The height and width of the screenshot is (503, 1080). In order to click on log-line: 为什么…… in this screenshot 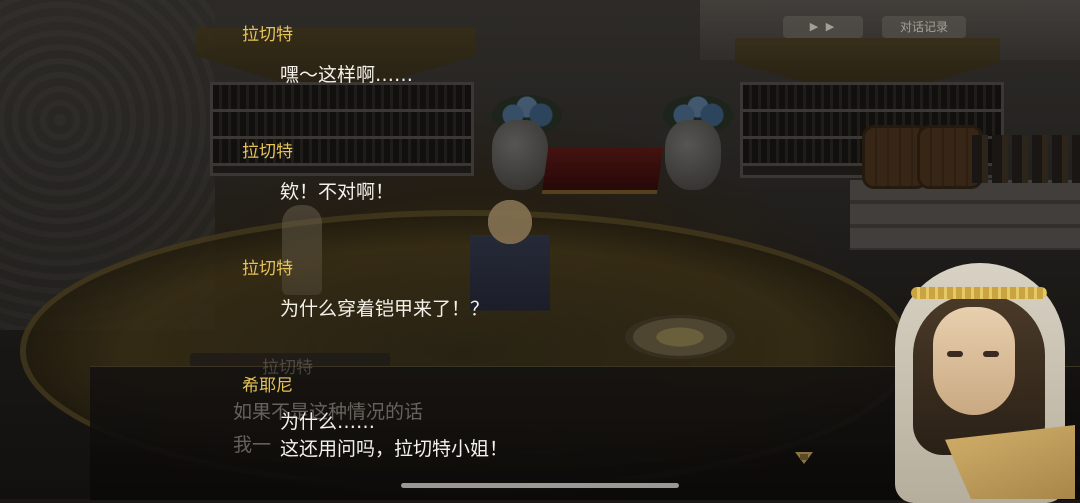, I will do `click(328, 422)`.